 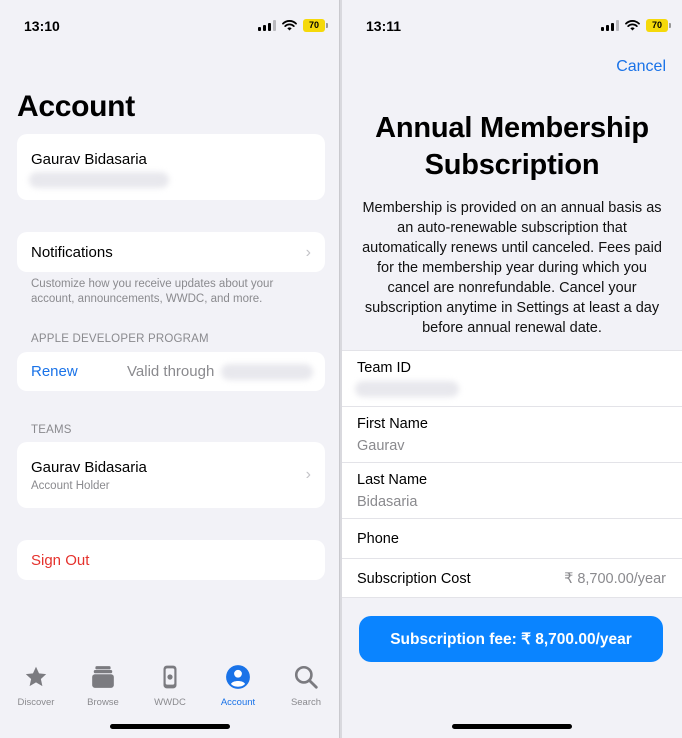 What do you see at coordinates (384, 368) in the screenshot?
I see `team-id-label: Team ID` at bounding box center [384, 368].